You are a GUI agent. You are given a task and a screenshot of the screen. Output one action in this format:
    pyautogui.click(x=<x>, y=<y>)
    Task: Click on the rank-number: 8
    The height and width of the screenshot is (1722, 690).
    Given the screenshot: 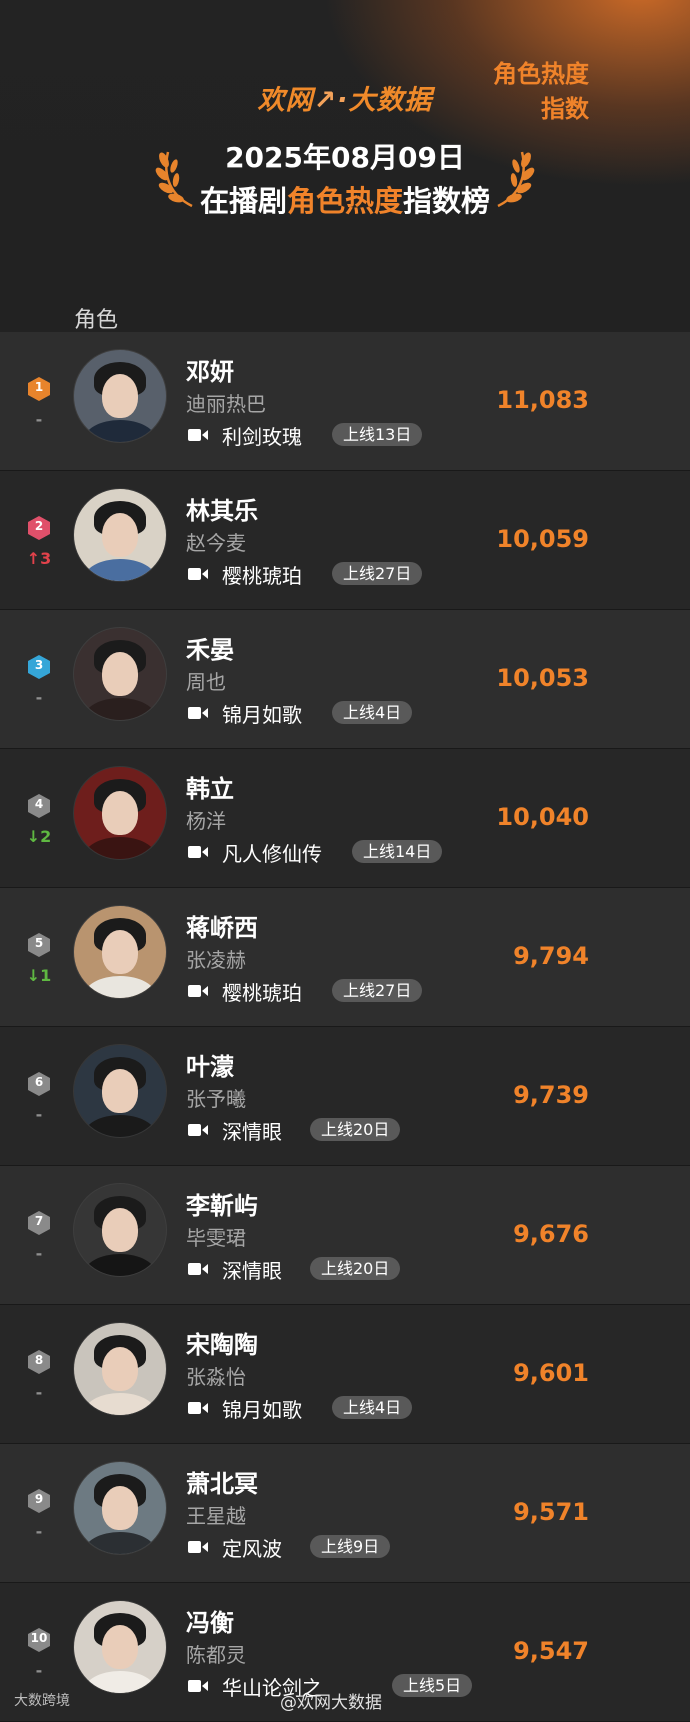 What is the action you would take?
    pyautogui.click(x=39, y=1360)
    